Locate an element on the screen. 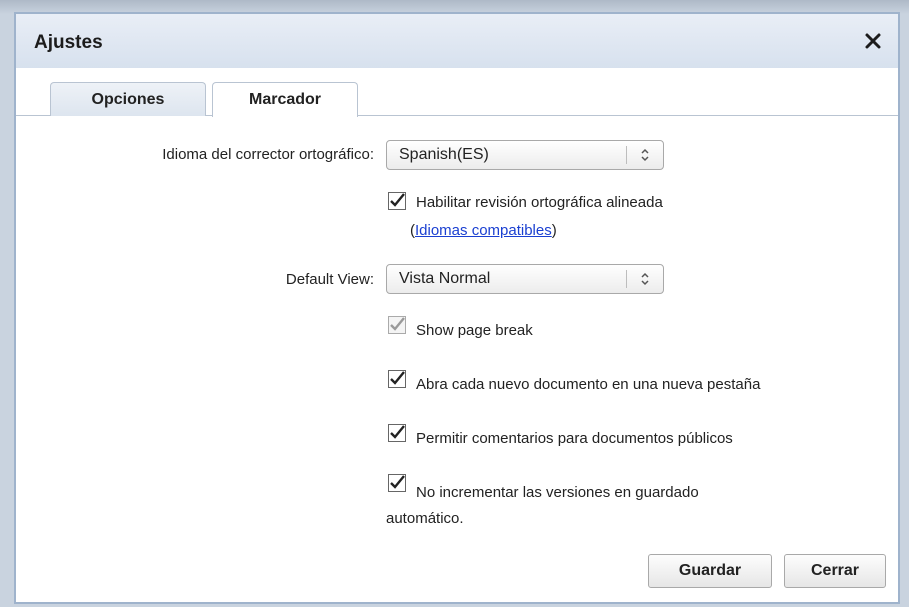  compatible-languages-link: Idiomas compatibles is located at coordinates (483, 230).